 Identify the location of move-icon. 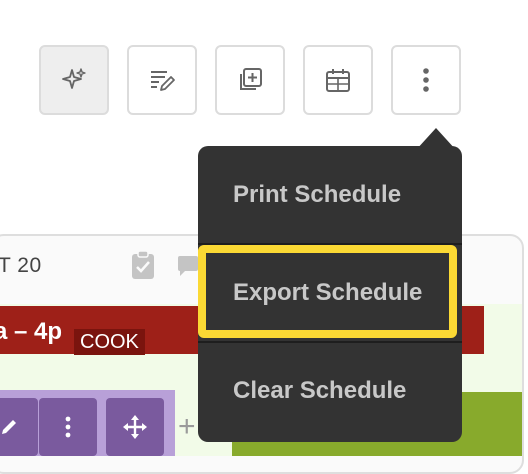
(135, 427).